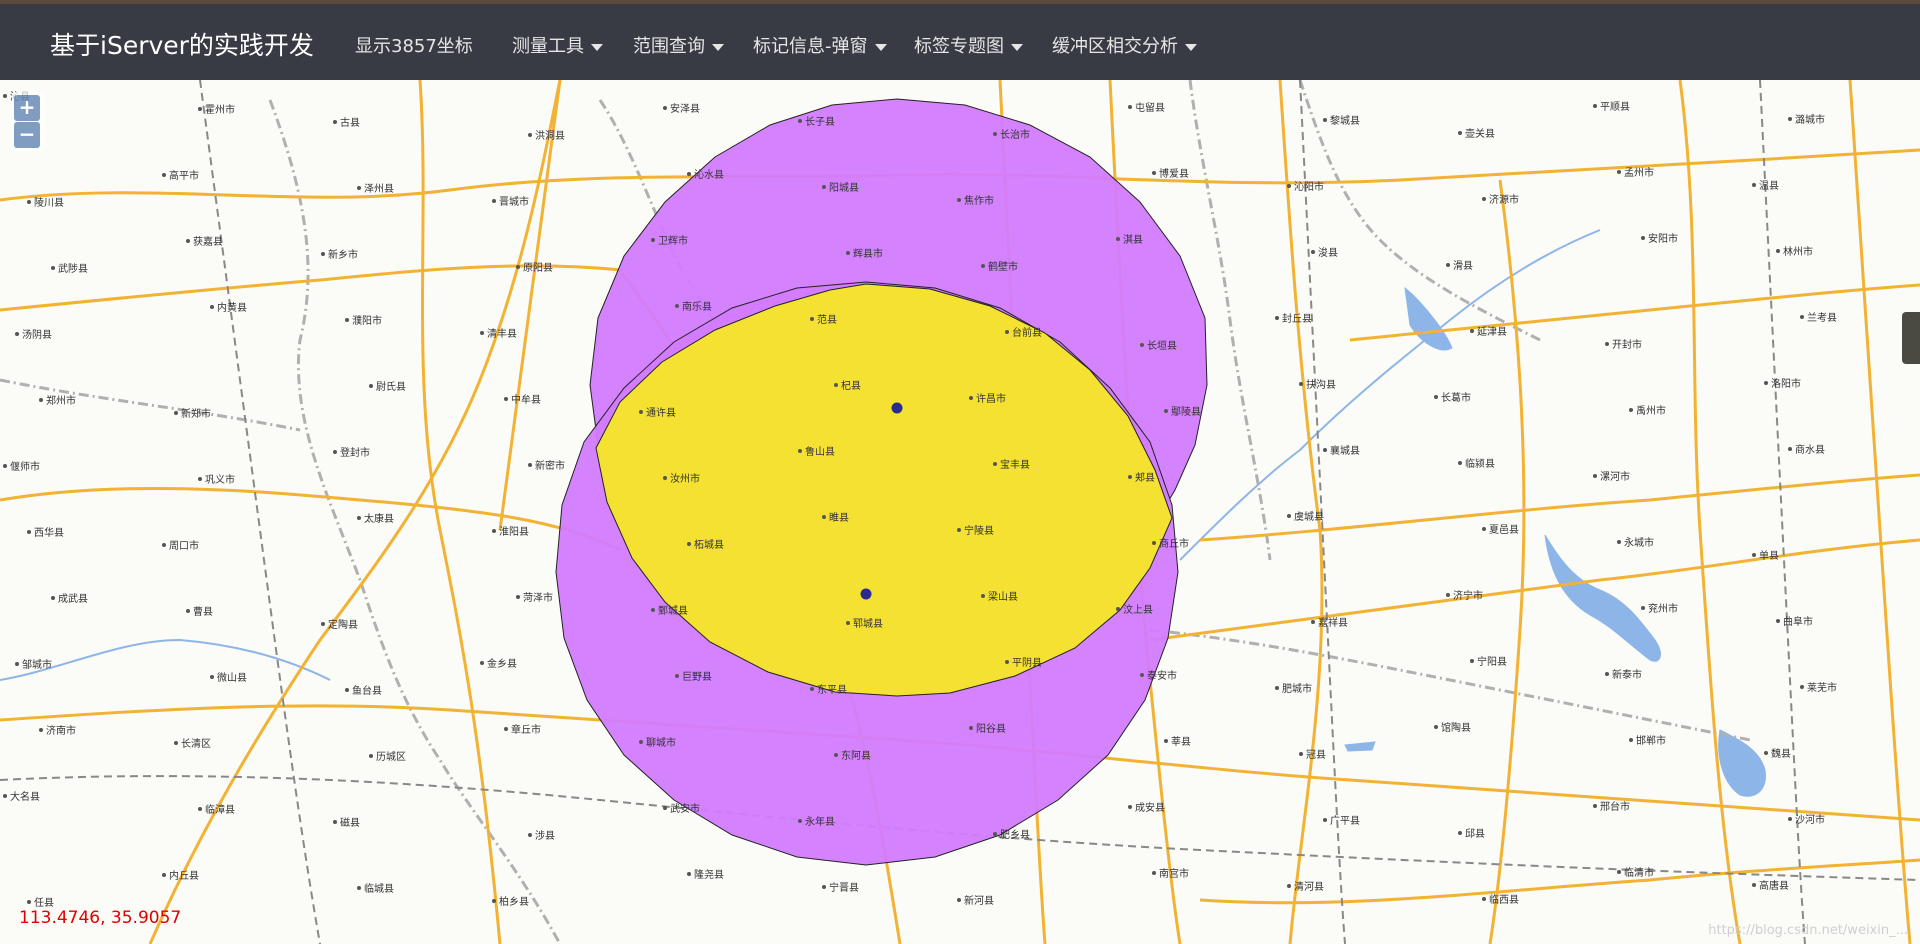 Image resolution: width=1920 pixels, height=944 pixels. Describe the element at coordinates (232, 677) in the screenshot. I see `place-label: 微山县` at that location.